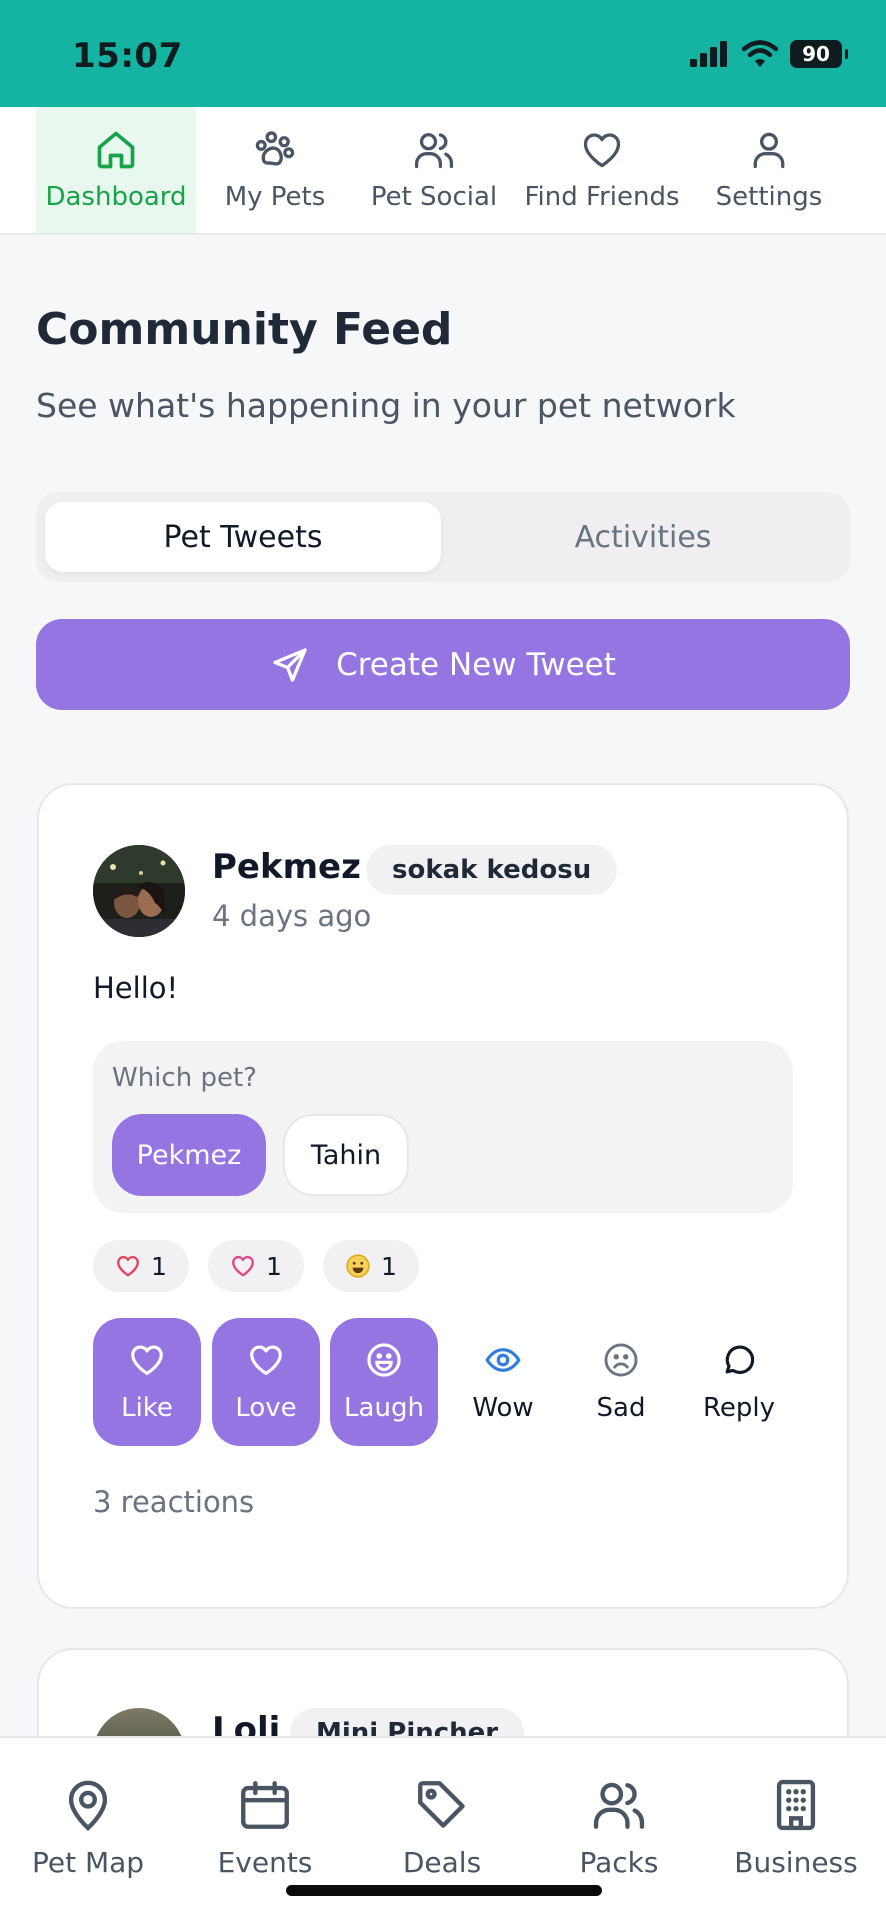 The image size is (886, 1920). I want to click on post-timestamp: 4 days ago, so click(292, 916).